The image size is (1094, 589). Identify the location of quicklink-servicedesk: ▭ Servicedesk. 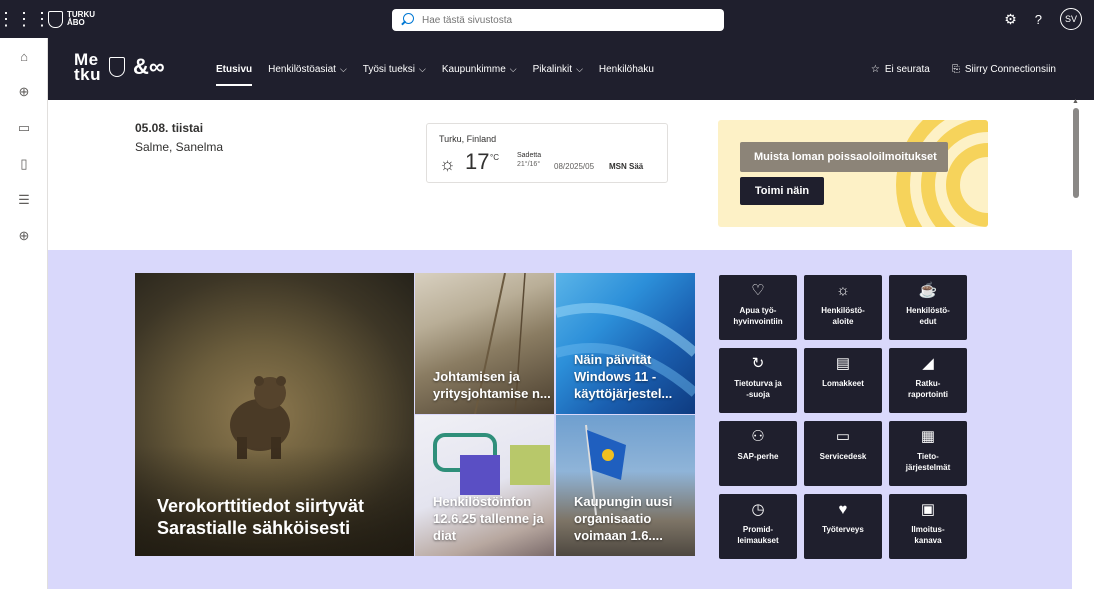
(843, 453).